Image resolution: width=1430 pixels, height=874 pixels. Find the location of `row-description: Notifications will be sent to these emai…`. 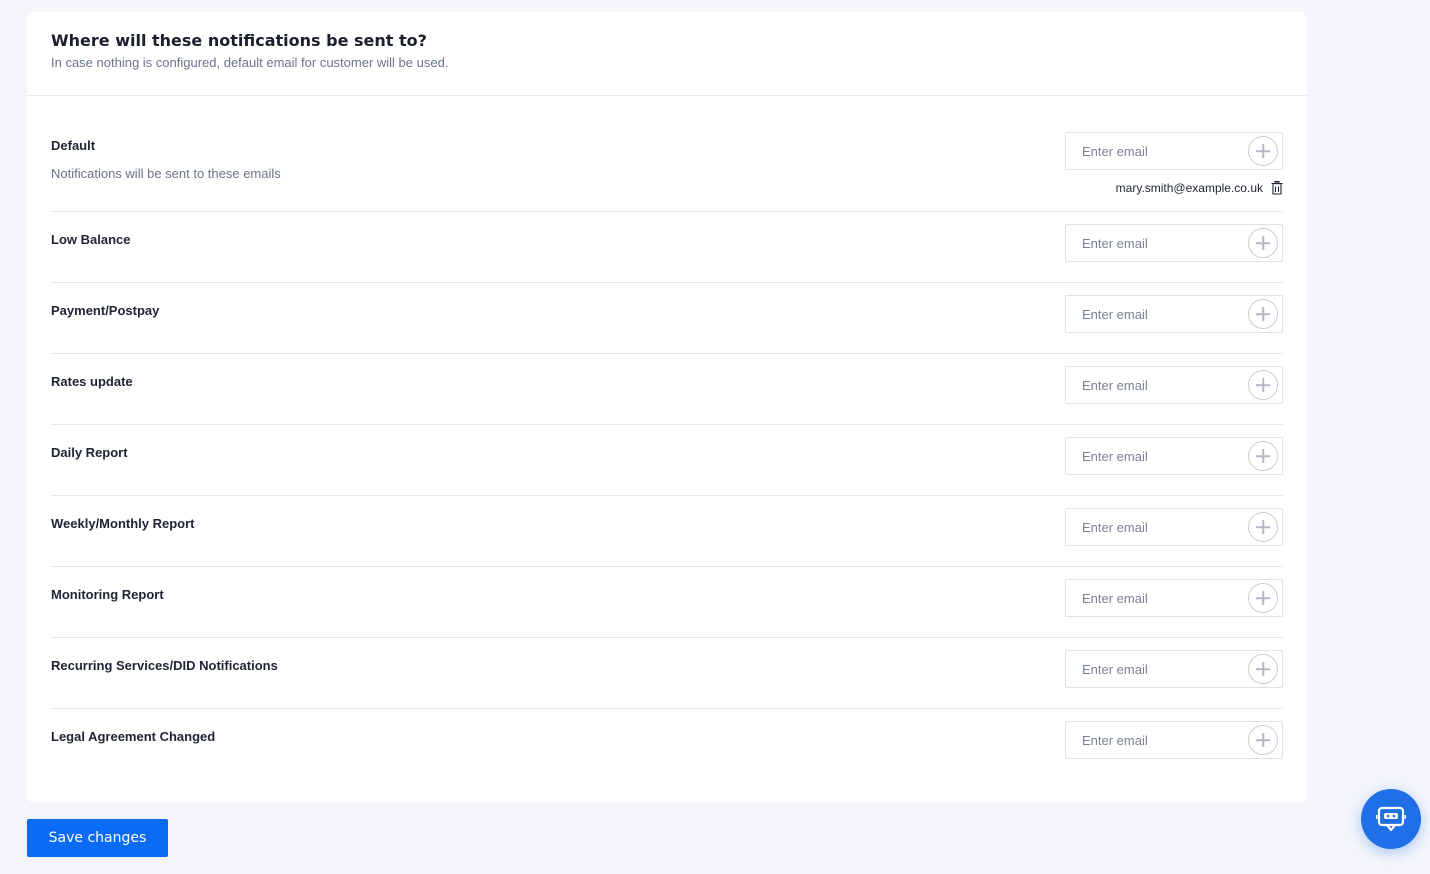

row-description: Notifications will be sent to these emai… is located at coordinates (166, 173).